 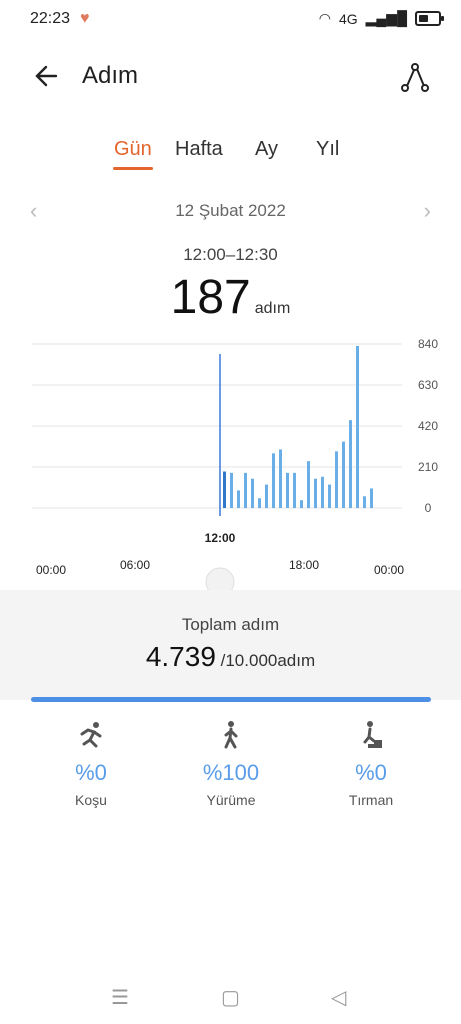 What do you see at coordinates (220, 582) in the screenshot?
I see `scrubber-knob` at bounding box center [220, 582].